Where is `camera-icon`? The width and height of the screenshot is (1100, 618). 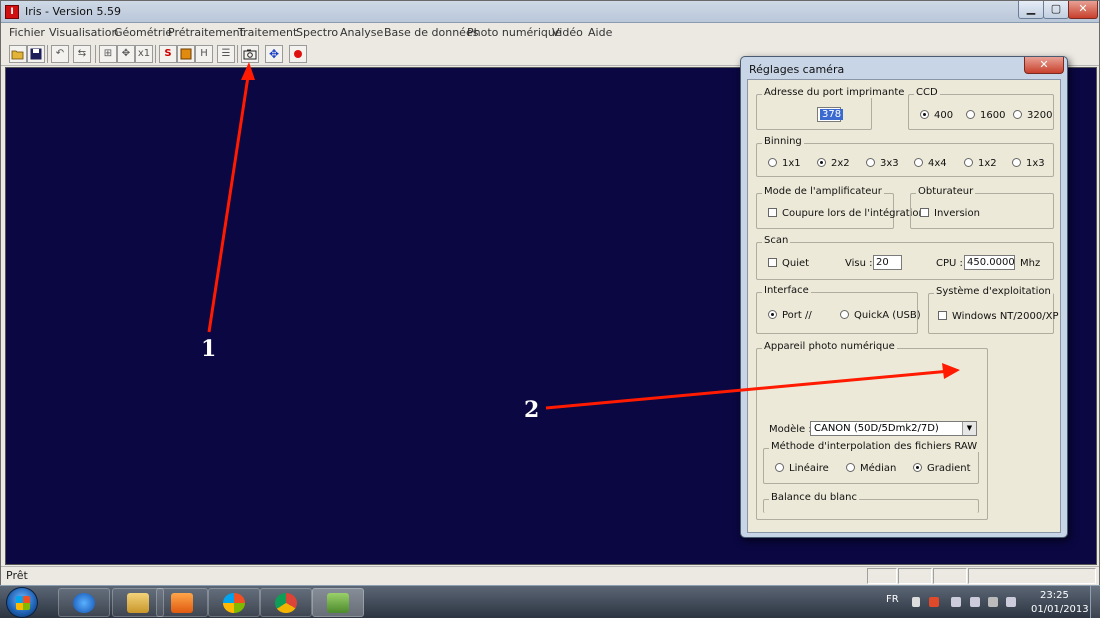
camera-icon is located at coordinates (250, 54).